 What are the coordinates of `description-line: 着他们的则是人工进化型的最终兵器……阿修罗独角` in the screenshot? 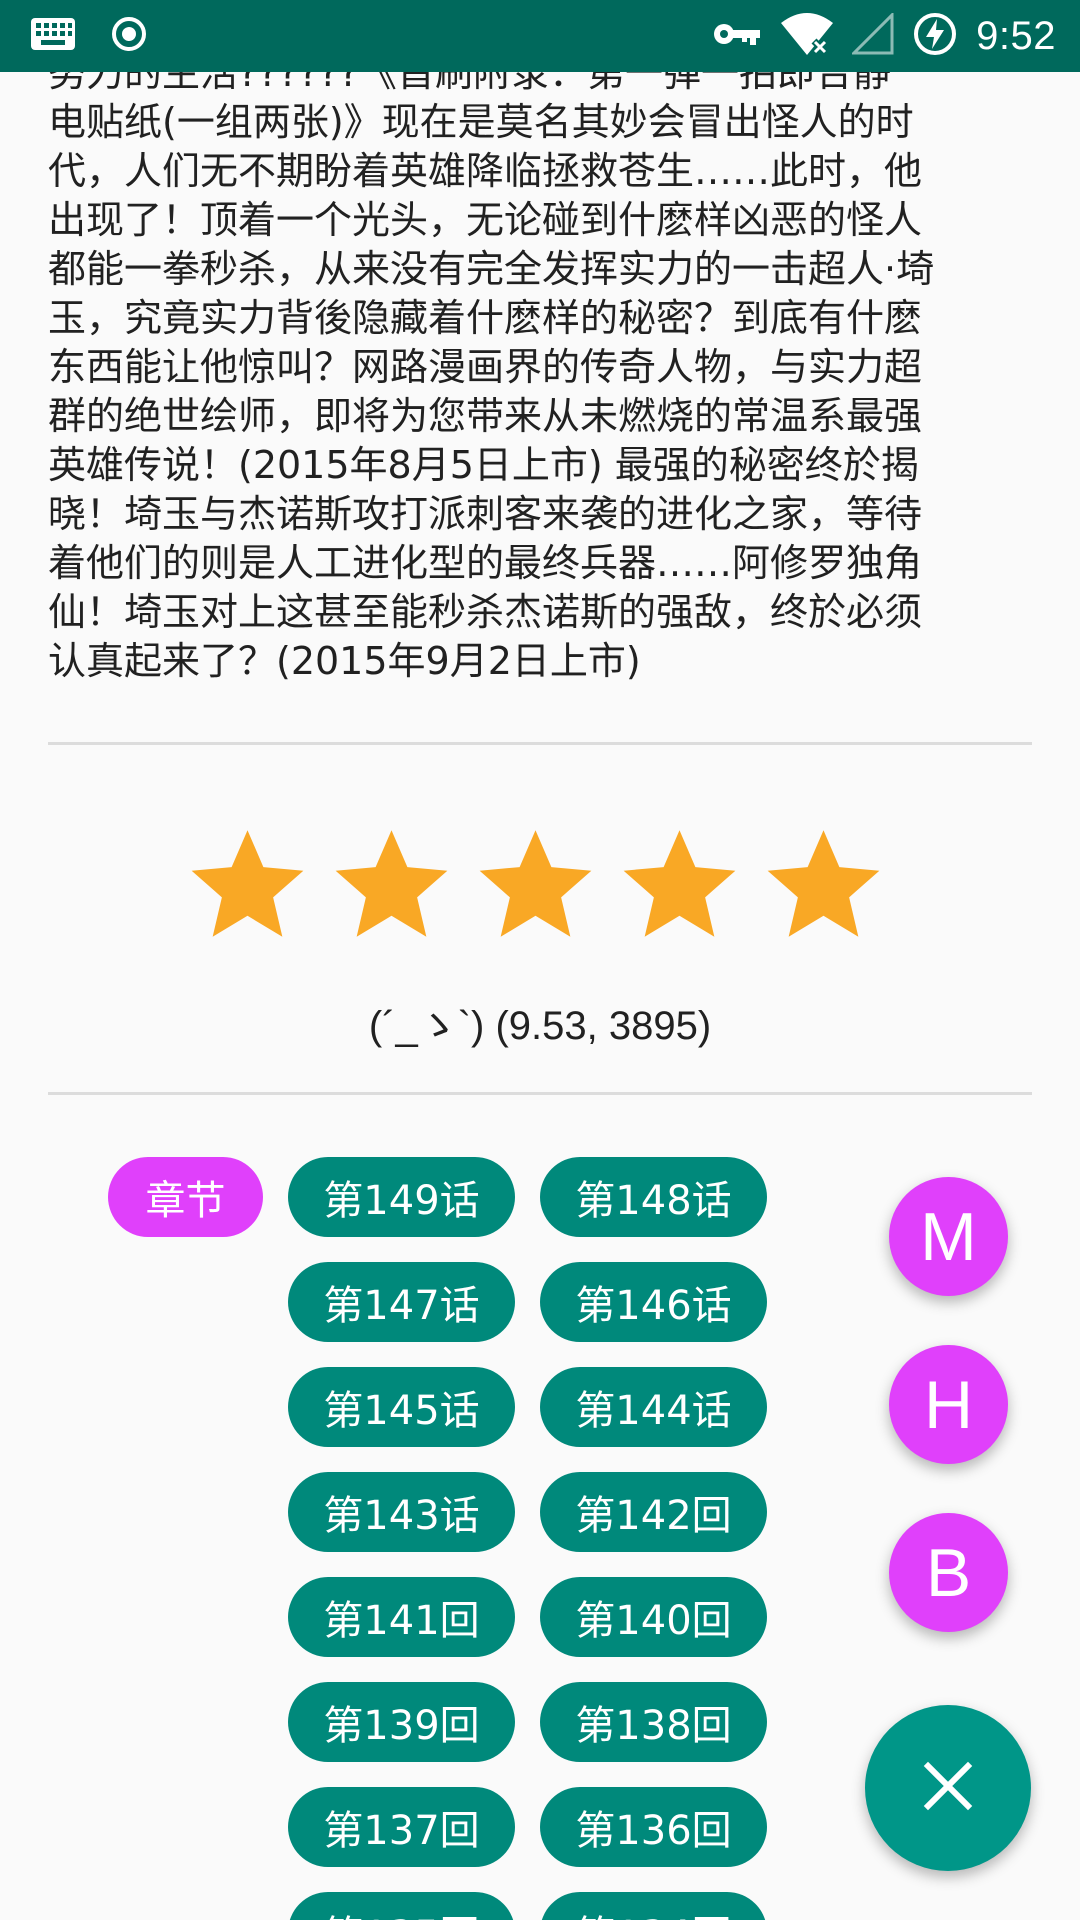 It's located at (485, 563).